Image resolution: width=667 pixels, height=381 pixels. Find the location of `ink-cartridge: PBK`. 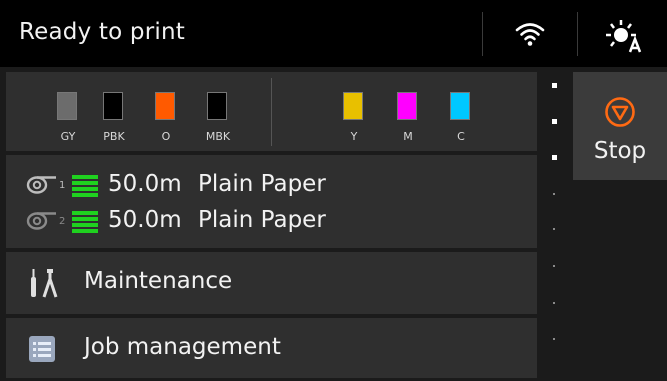

ink-cartridge: PBK is located at coordinates (114, 120).